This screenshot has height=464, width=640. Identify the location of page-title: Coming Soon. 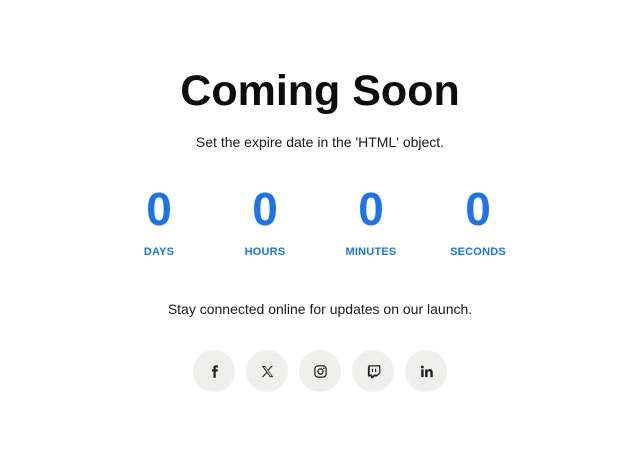
(320, 91).